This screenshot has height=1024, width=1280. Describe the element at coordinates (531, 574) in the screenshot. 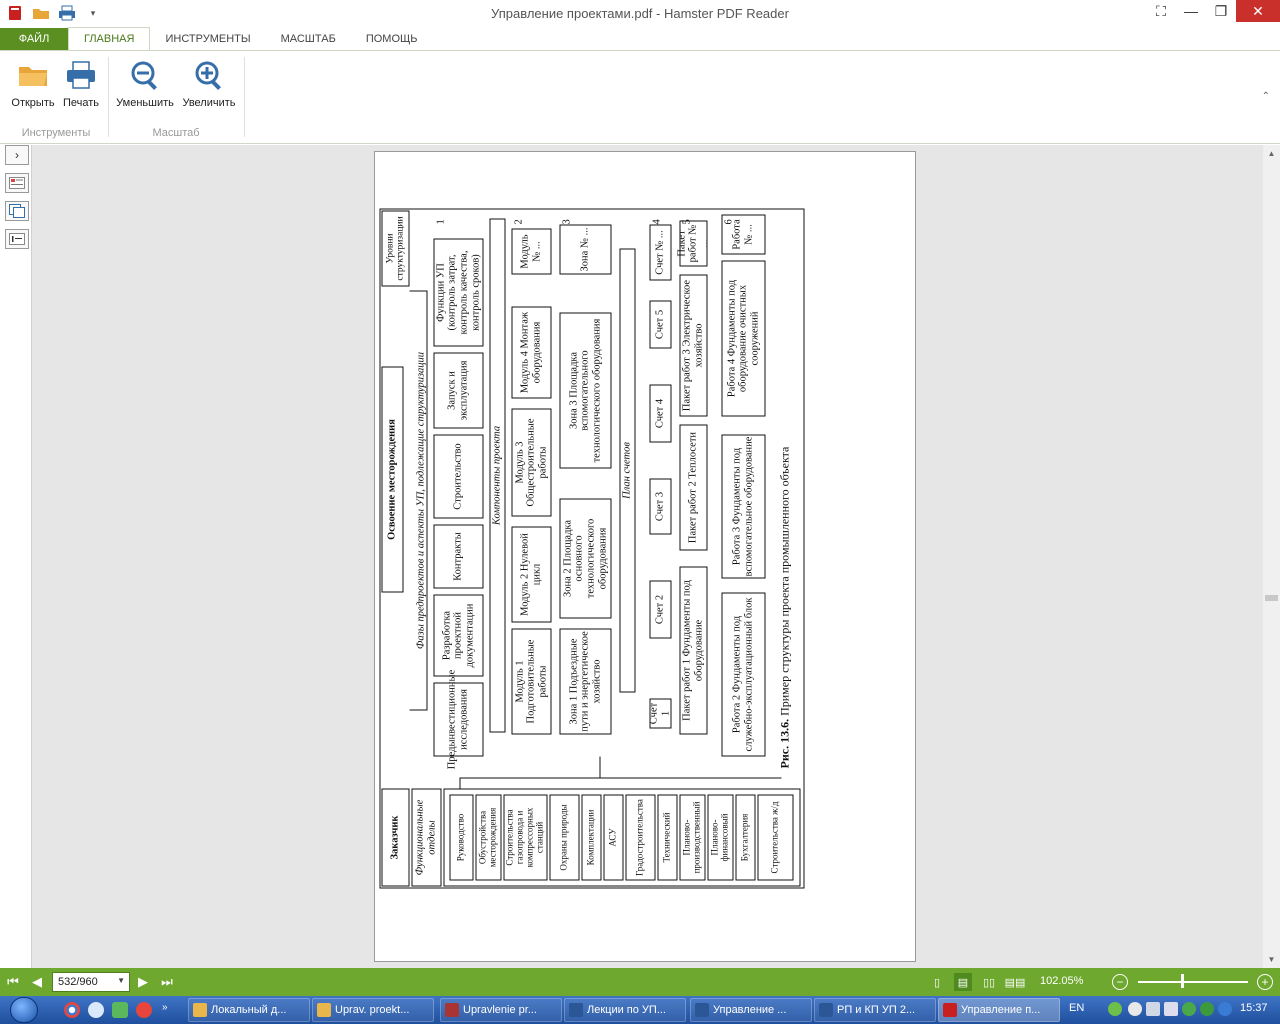

I see `module-box: Модуль 2 Нулевой цикл` at that location.